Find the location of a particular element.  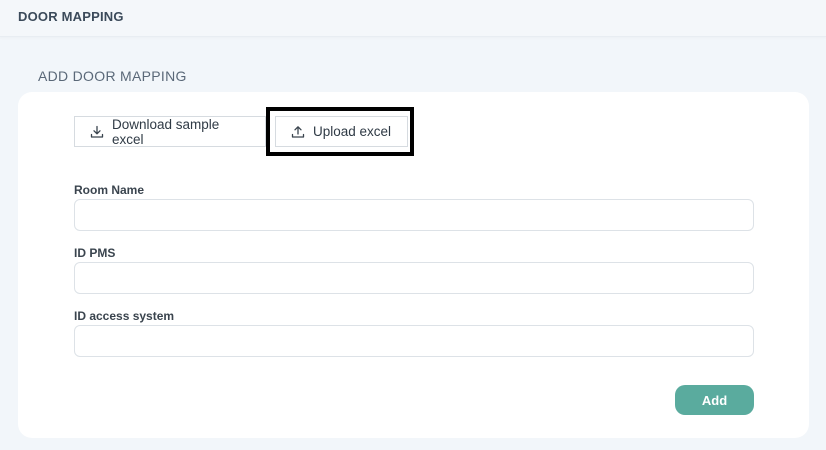

download-icon is located at coordinates (97, 131).